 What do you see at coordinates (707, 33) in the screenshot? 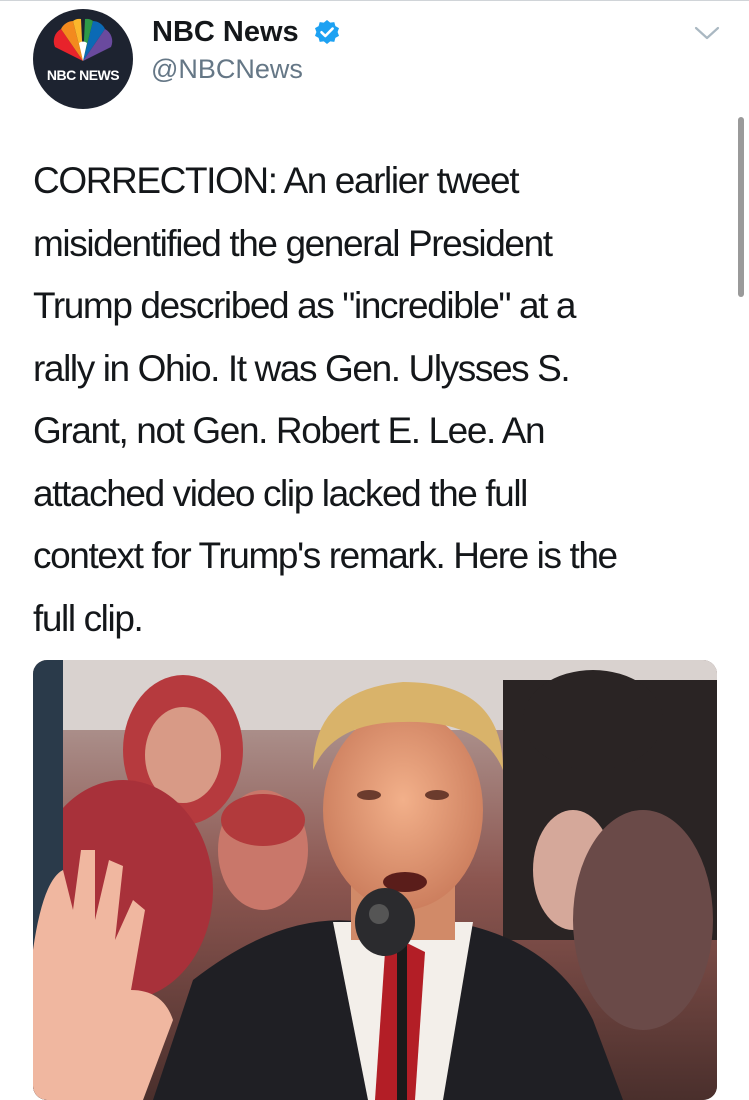
I see `chevron-down-icon` at bounding box center [707, 33].